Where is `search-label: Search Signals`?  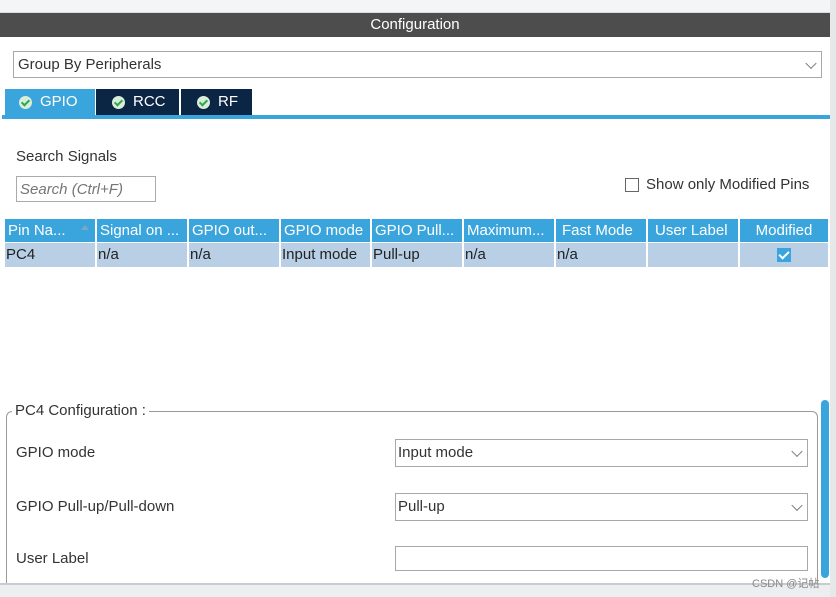
search-label: Search Signals is located at coordinates (66, 156).